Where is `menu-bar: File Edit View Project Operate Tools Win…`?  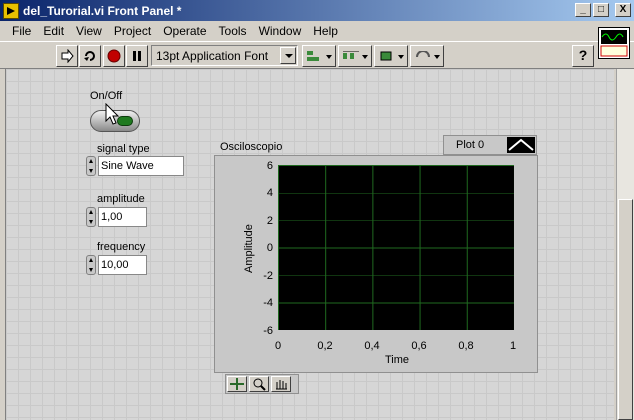
menu-bar: File Edit View Project Operate Tools Win… is located at coordinates (317, 31).